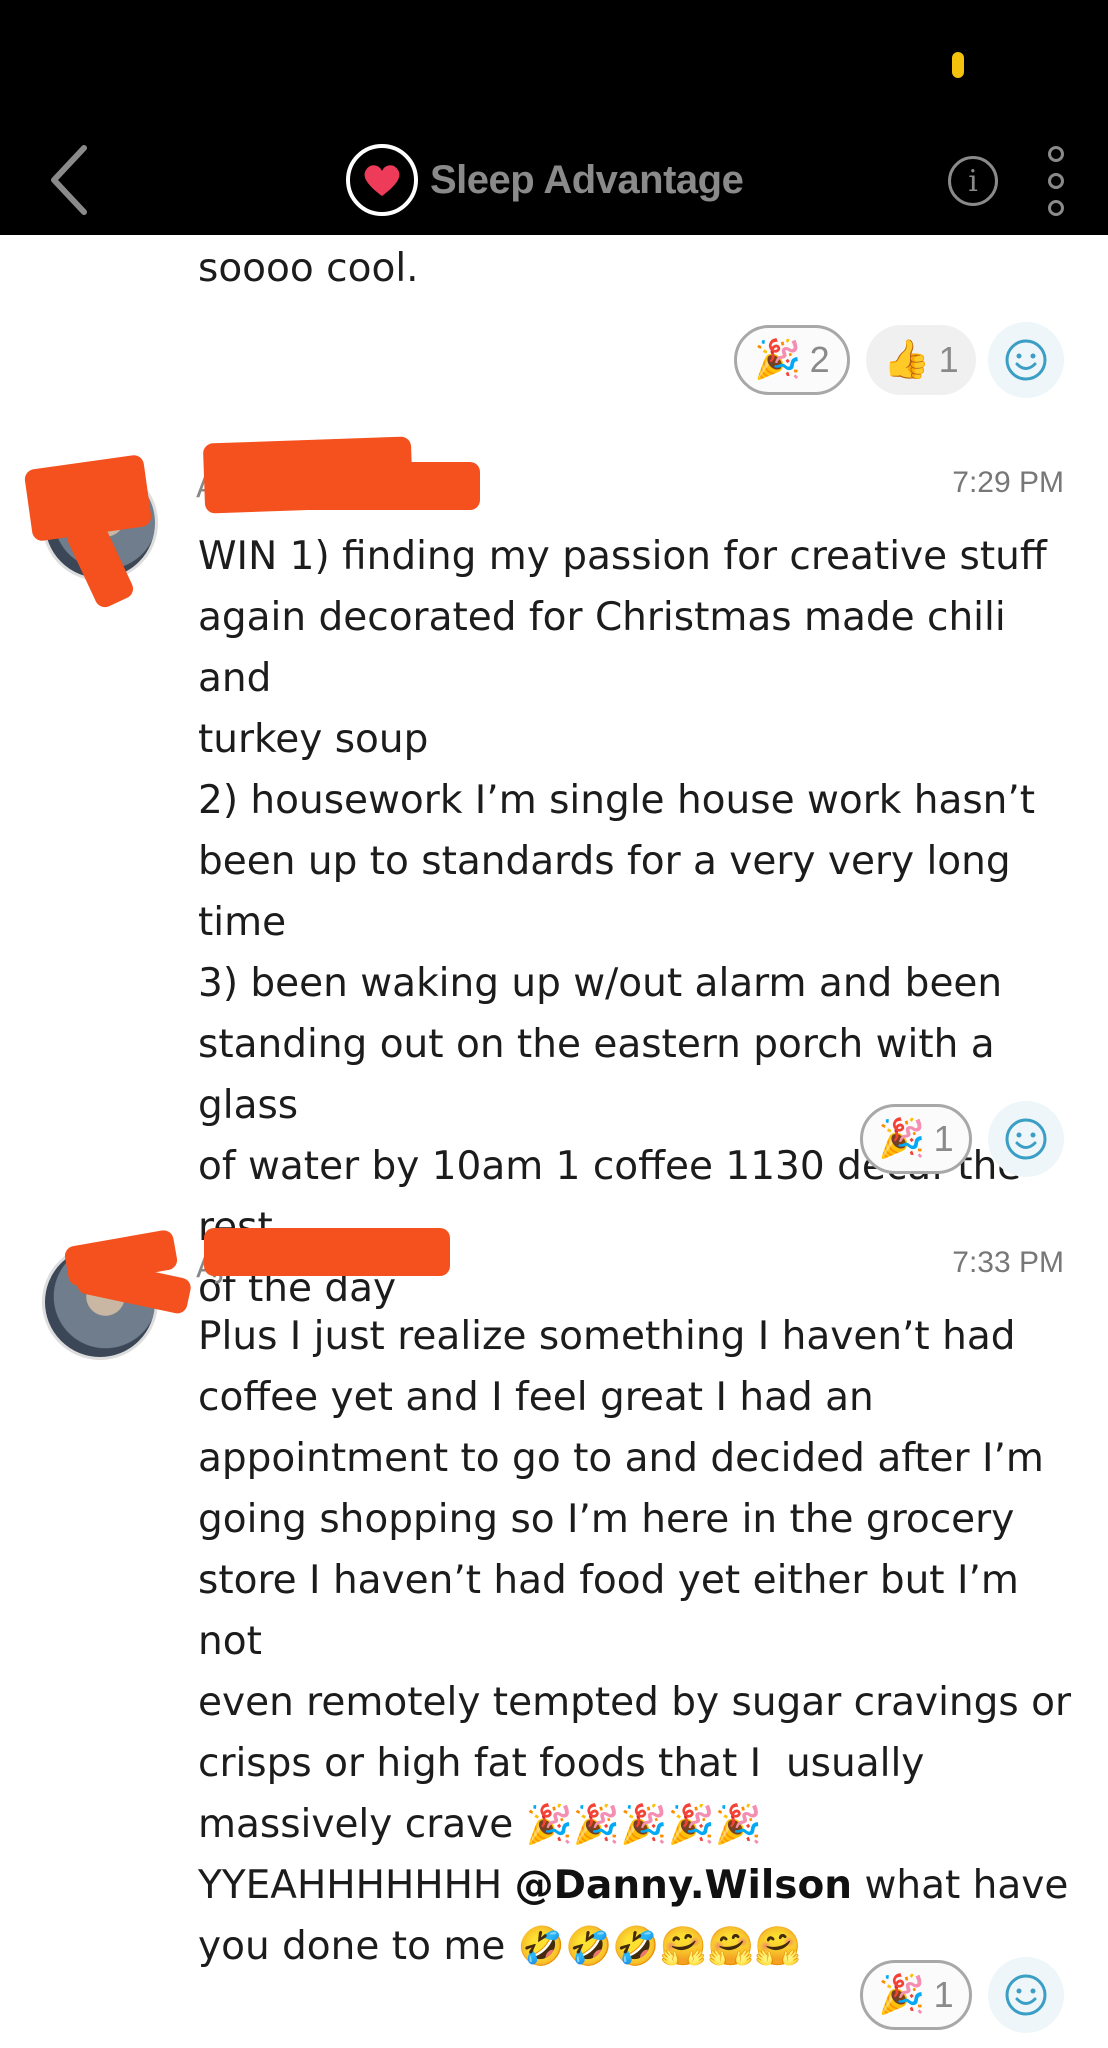 This screenshot has width=1108, height=2048. I want to click on back-chevron-icon, so click(72, 180).